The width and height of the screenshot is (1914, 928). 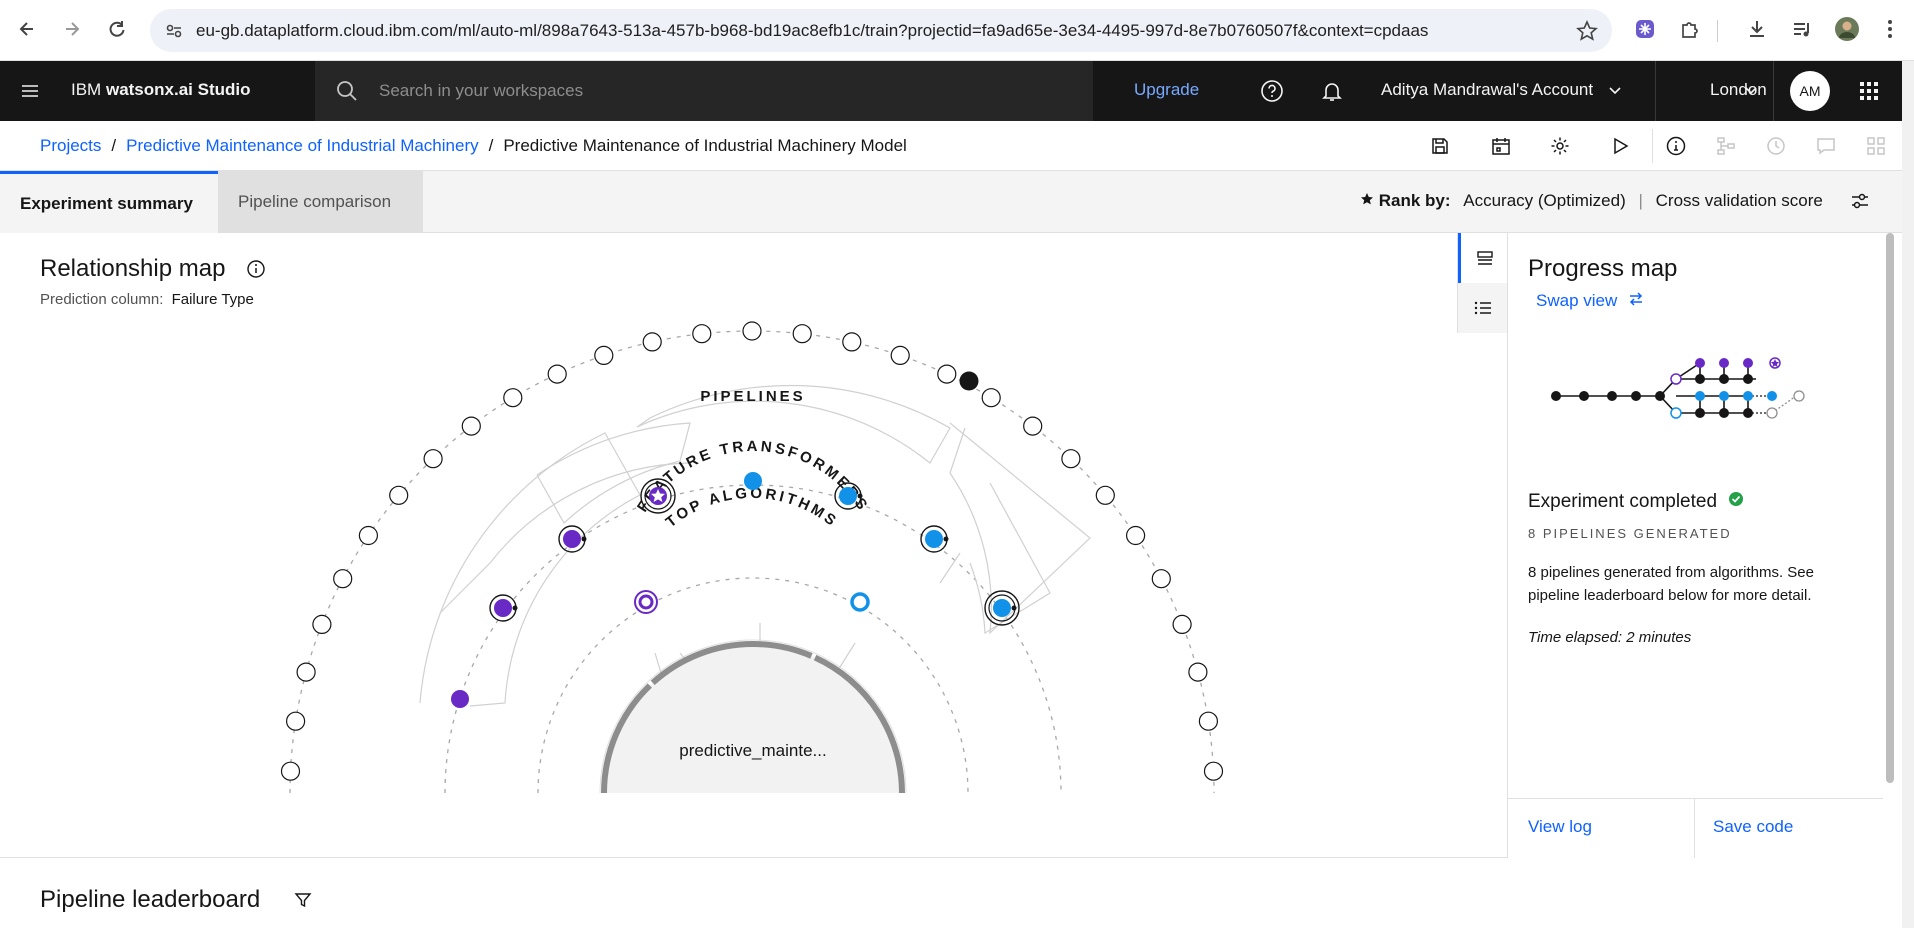 What do you see at coordinates (1272, 93) in the screenshot?
I see `help-icon` at bounding box center [1272, 93].